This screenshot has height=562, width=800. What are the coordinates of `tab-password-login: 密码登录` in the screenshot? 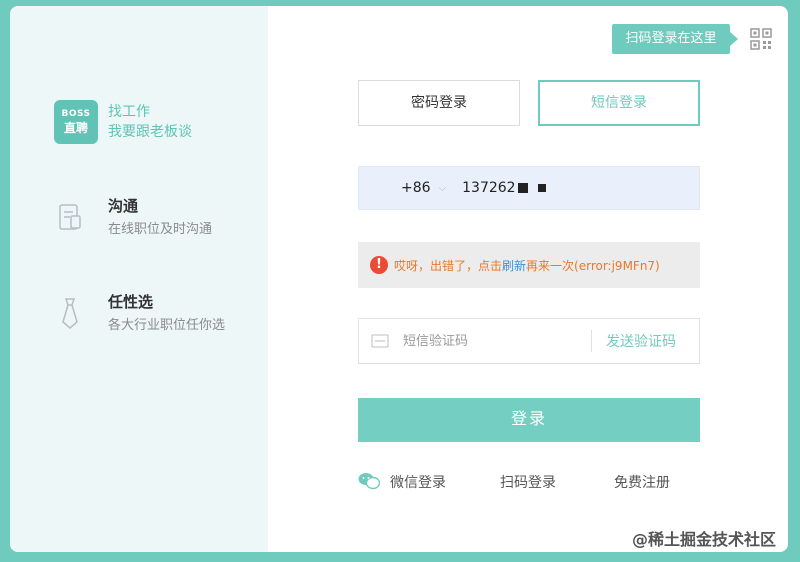 It's located at (439, 103).